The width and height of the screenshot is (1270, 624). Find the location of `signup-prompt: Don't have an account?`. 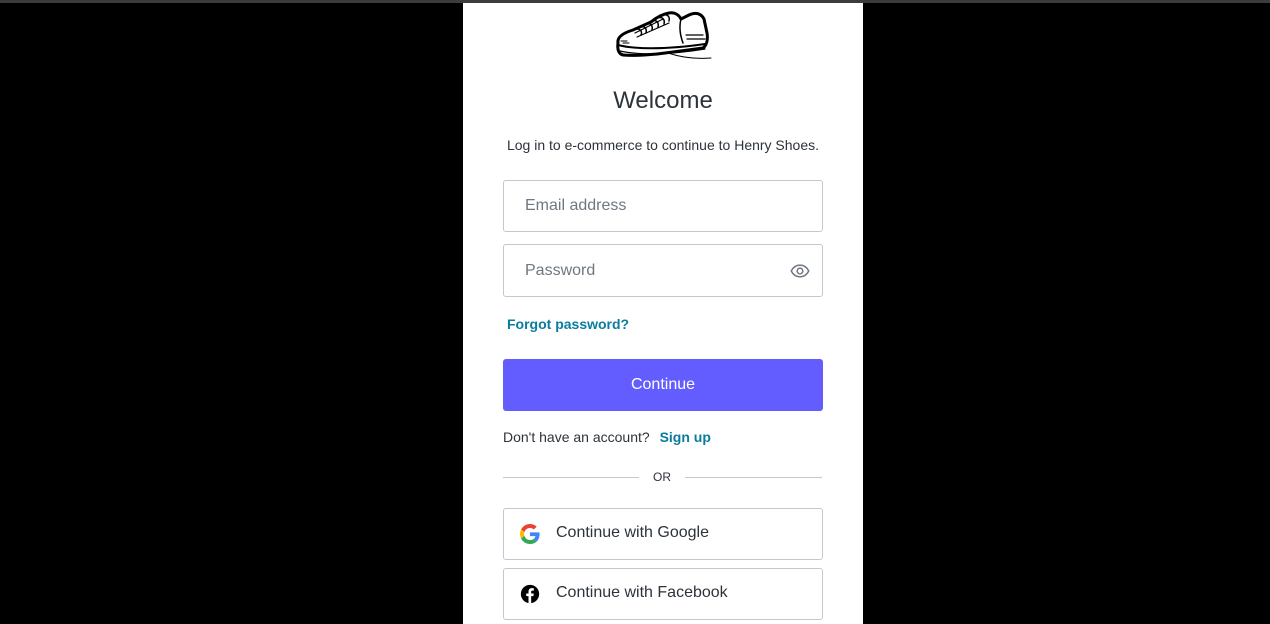

signup-prompt: Don't have an account? is located at coordinates (576, 437).